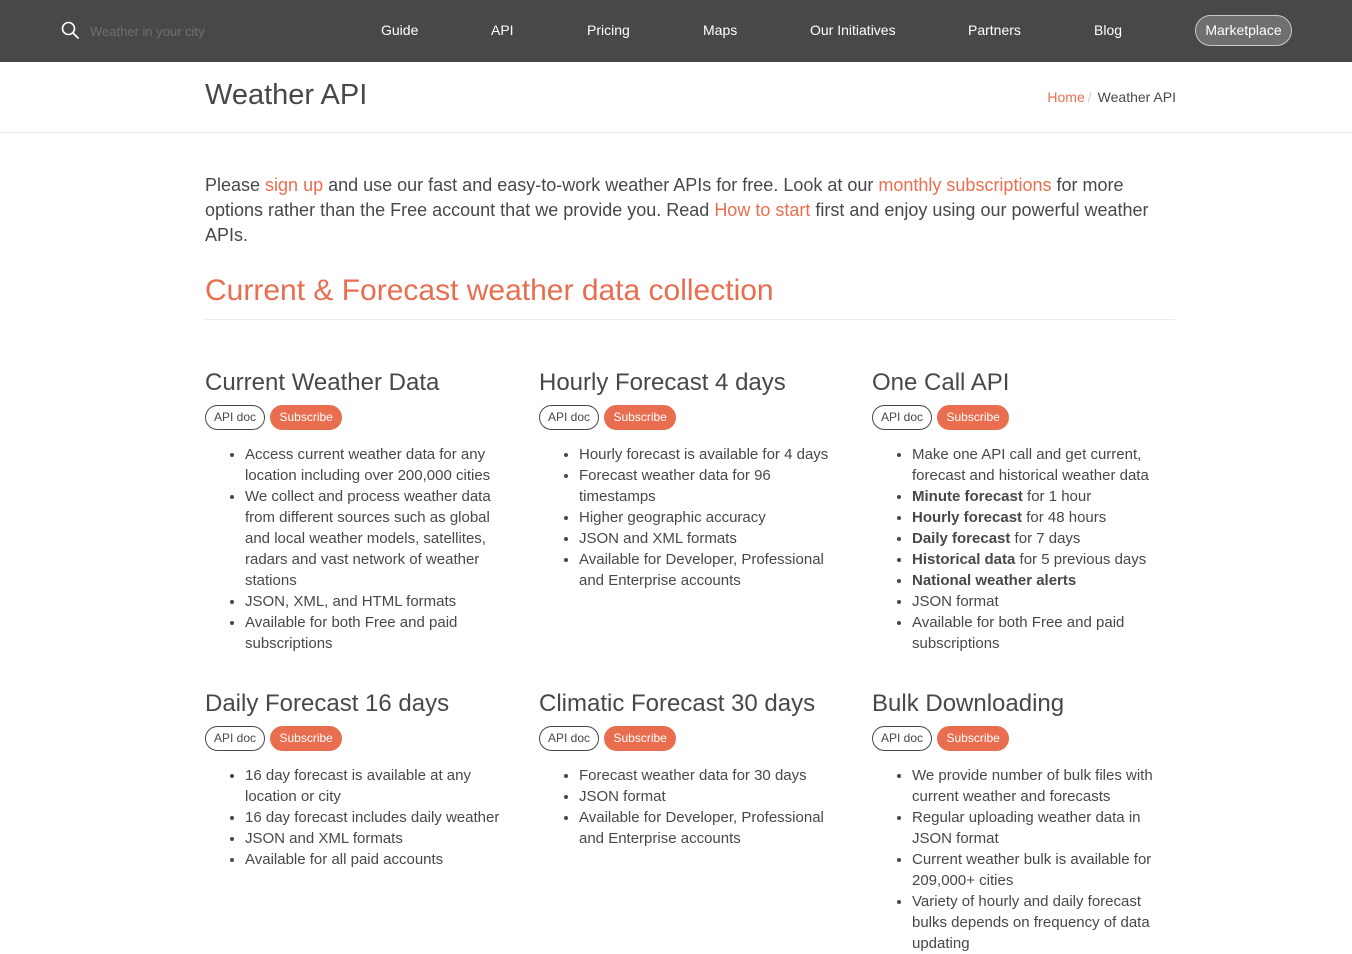 This screenshot has height=954, width=1352. I want to click on list-item-text: for 7 days, so click(1045, 538).